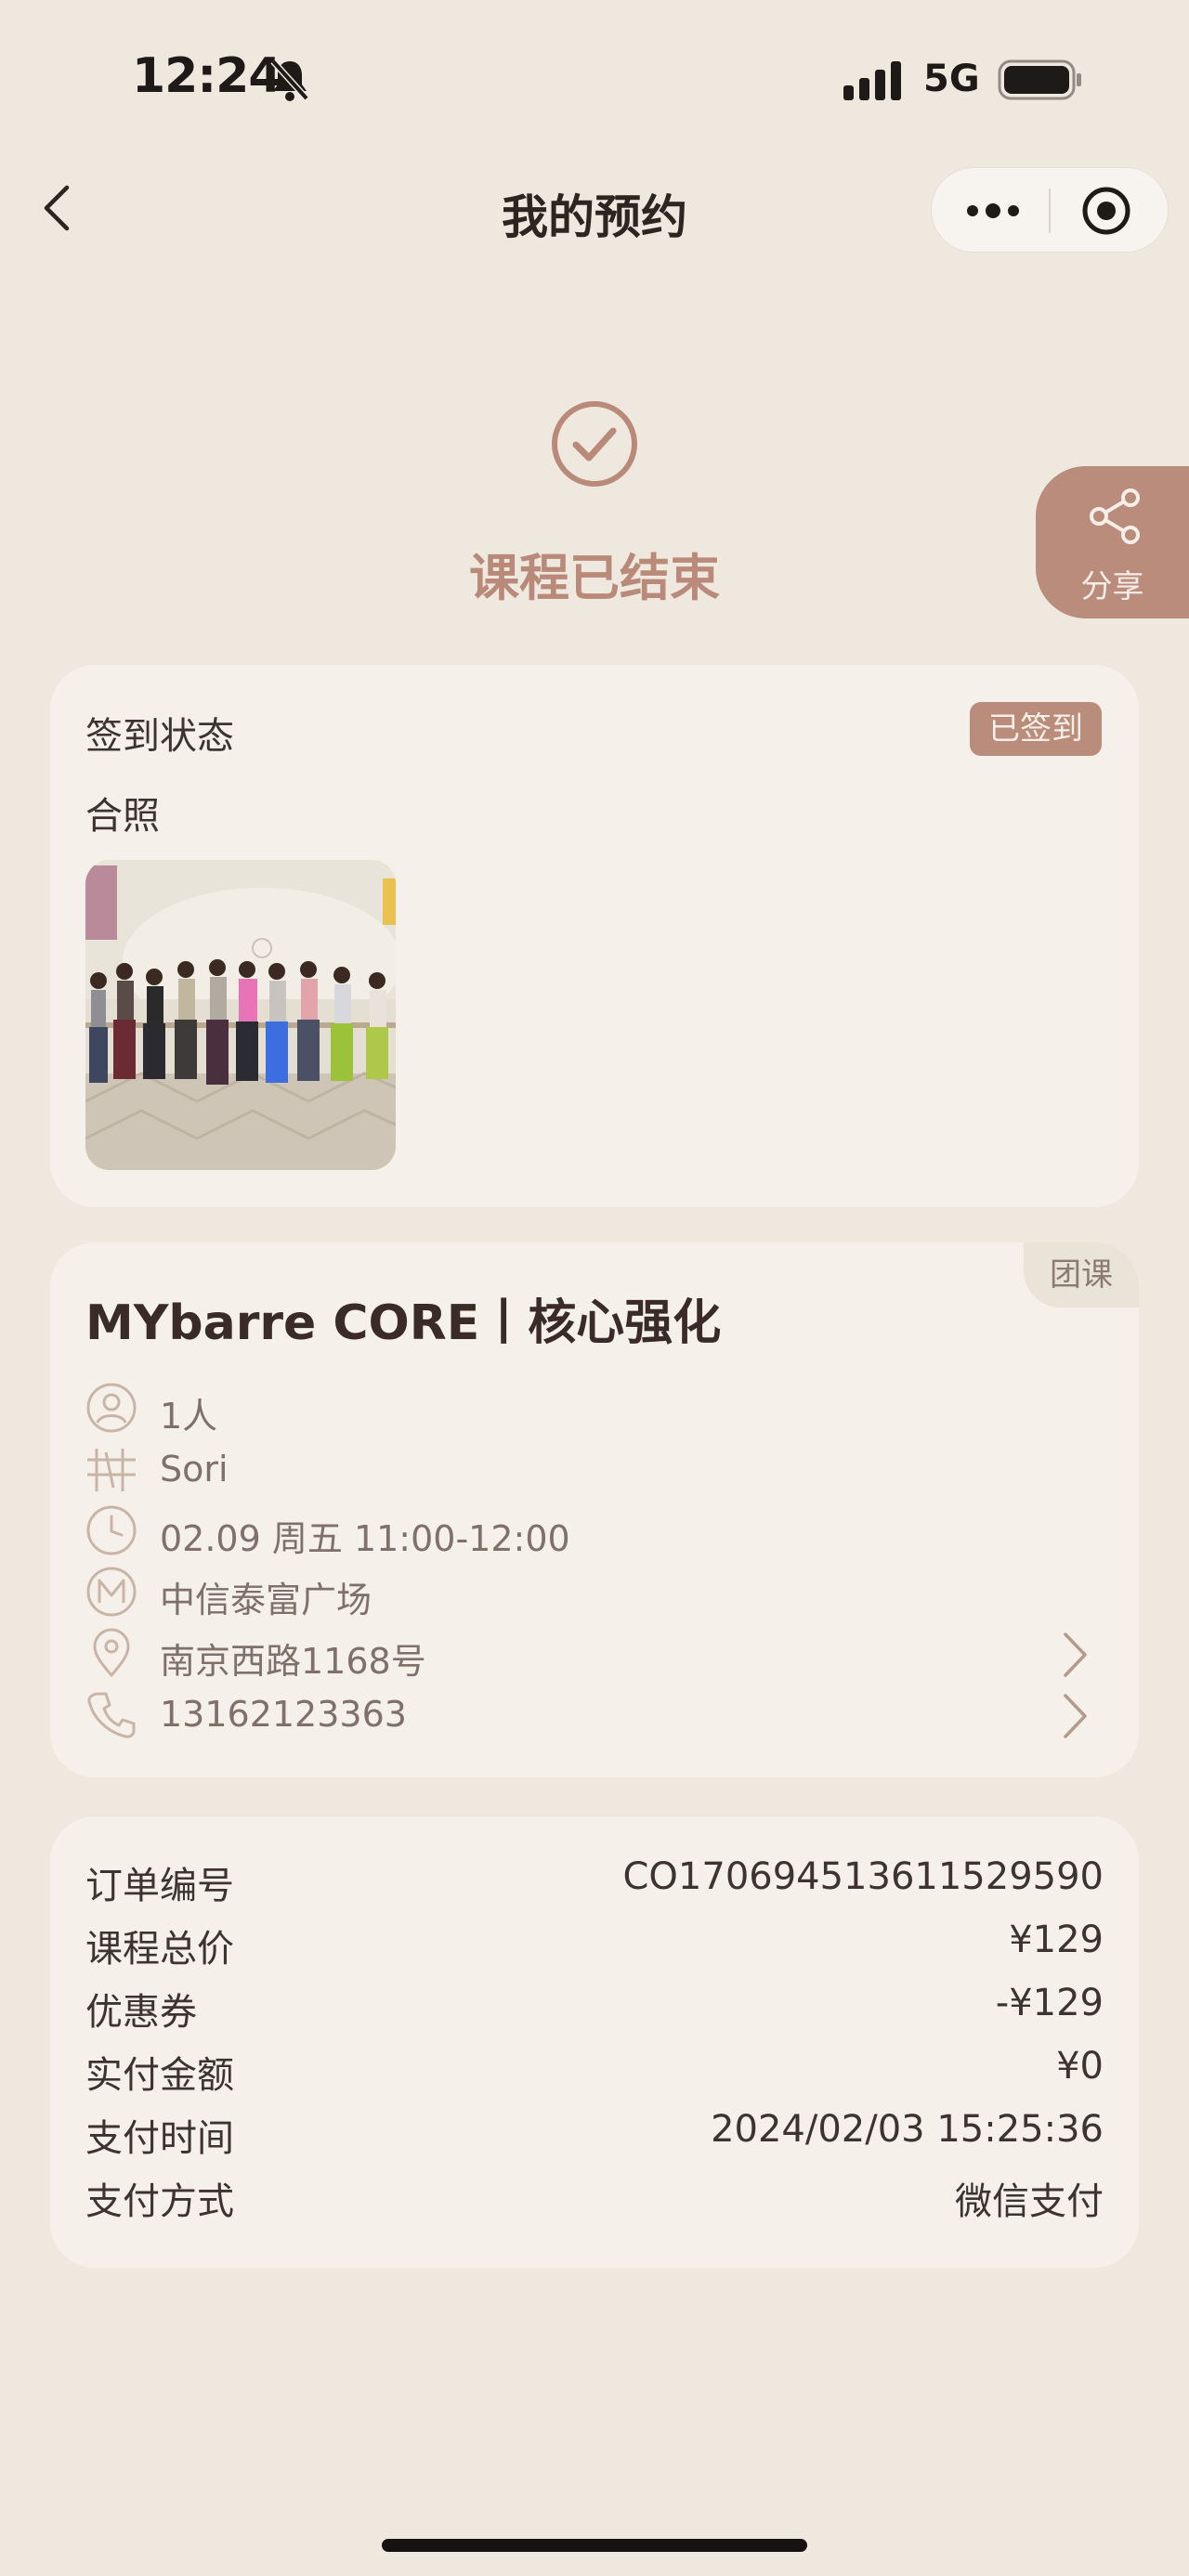  What do you see at coordinates (1049, 2003) in the screenshot?
I see `coupon-value: -¥129` at bounding box center [1049, 2003].